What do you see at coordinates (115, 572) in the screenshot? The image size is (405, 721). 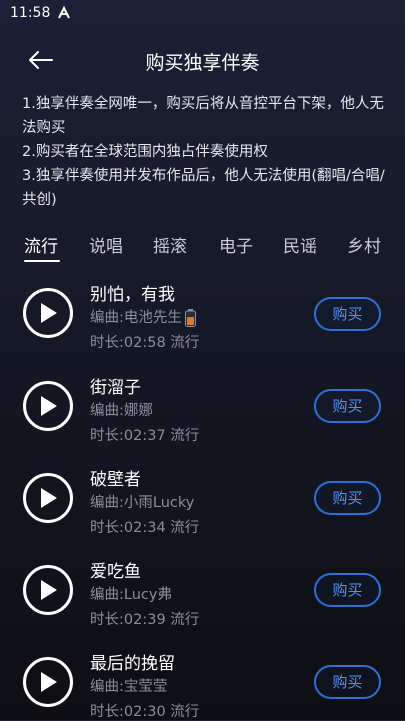 I see `song-title: 爱吃鱼` at bounding box center [115, 572].